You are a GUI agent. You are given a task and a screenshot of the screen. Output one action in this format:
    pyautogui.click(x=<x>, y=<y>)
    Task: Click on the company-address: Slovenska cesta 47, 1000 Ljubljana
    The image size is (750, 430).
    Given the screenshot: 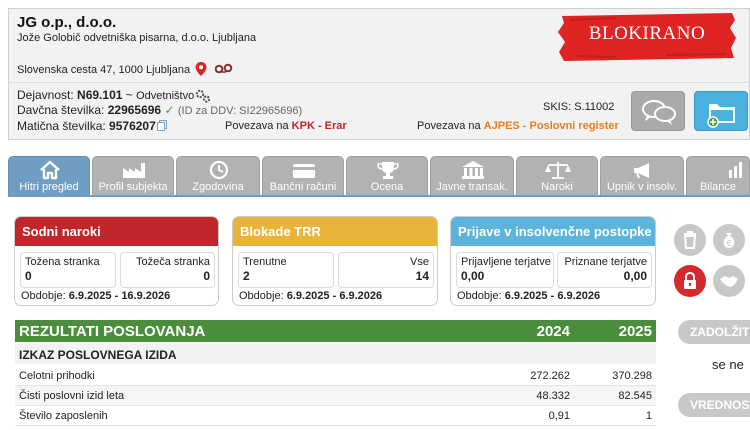 What is the action you would take?
    pyautogui.click(x=104, y=70)
    